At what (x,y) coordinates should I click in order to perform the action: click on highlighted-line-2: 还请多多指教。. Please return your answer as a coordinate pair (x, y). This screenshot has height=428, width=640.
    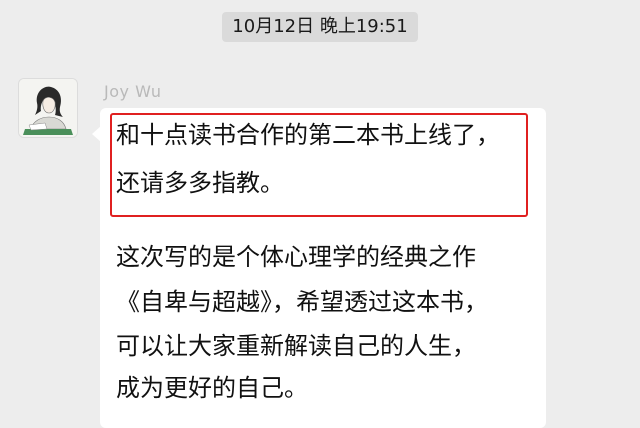
    Looking at the image, I should click on (200, 183).